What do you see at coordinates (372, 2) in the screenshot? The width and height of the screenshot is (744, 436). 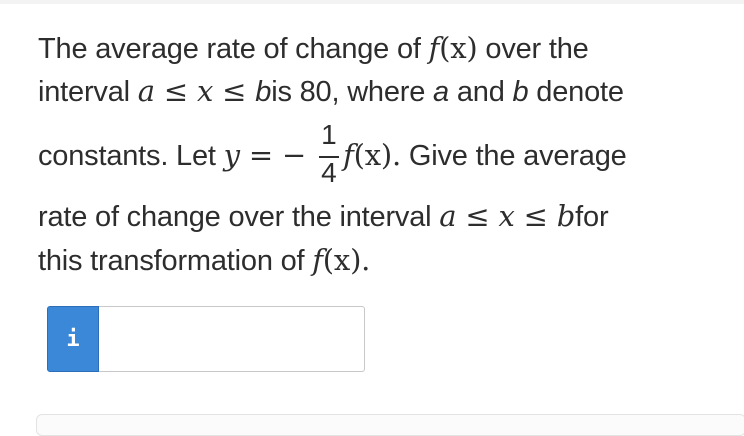 I see `top-divider` at bounding box center [372, 2].